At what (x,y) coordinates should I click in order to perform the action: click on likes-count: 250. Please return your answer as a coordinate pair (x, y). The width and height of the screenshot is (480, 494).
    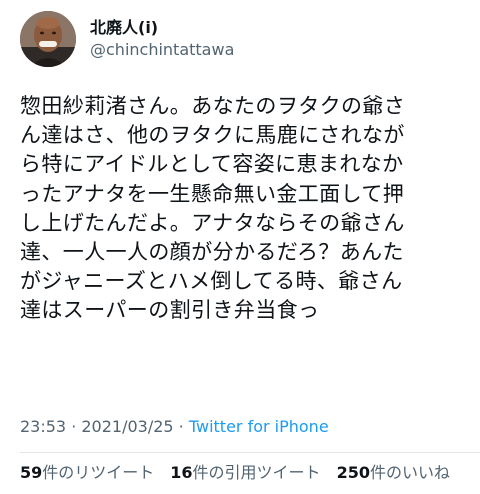
    Looking at the image, I should click on (353, 472).